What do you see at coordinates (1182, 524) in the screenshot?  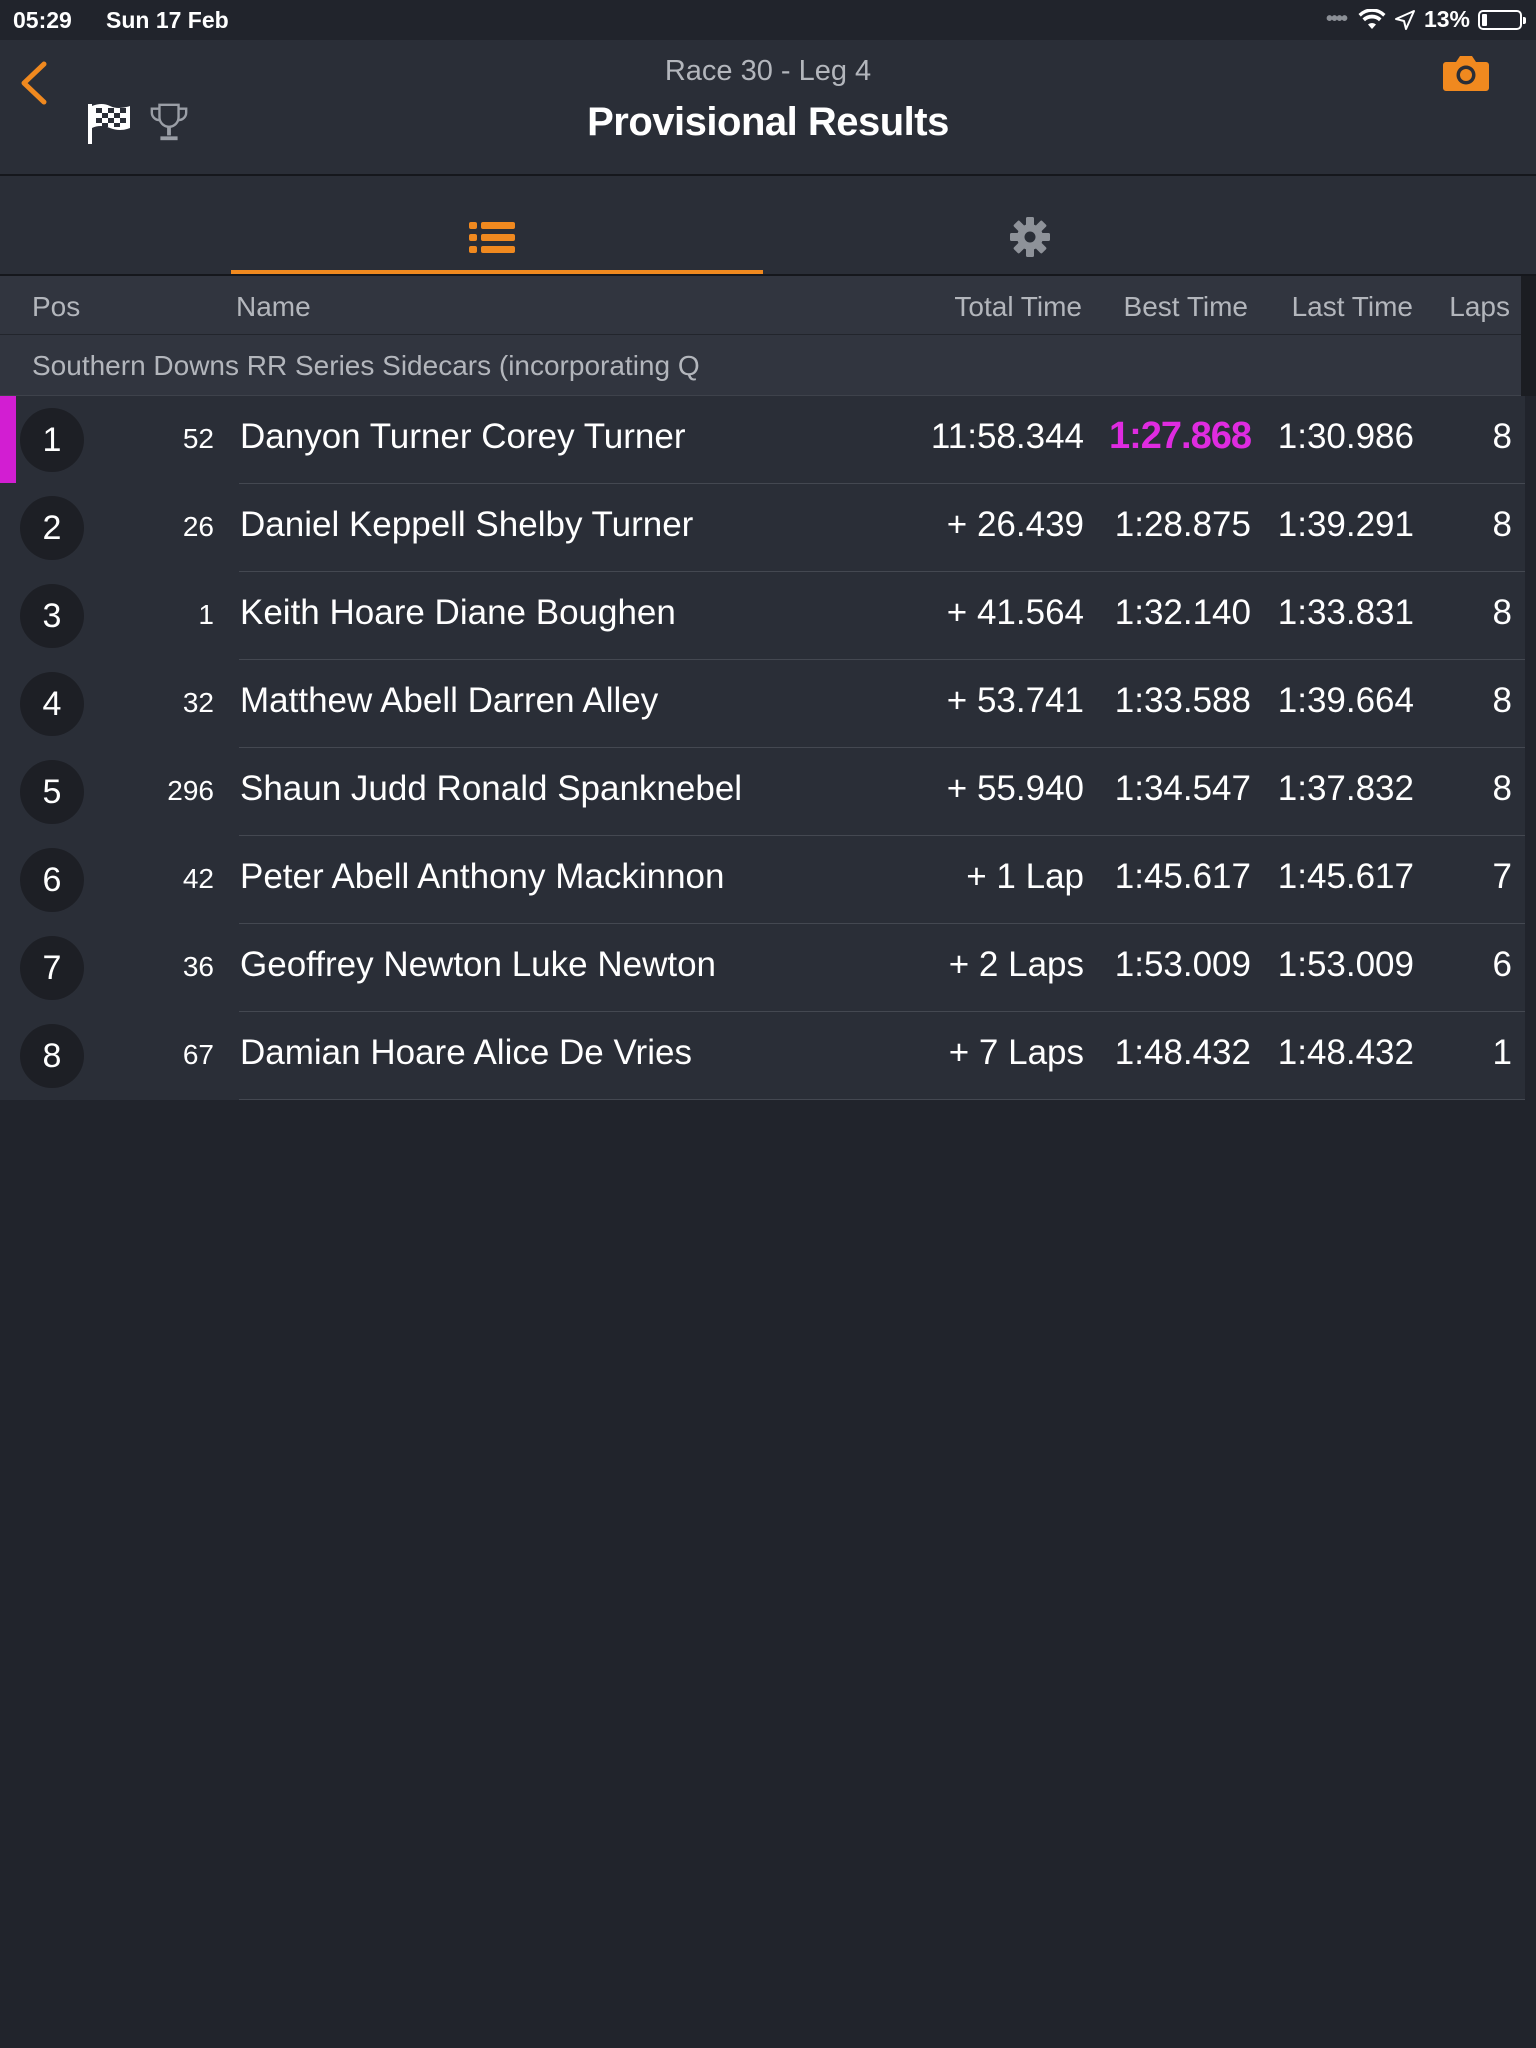 I see `best-time: 1:28.875` at bounding box center [1182, 524].